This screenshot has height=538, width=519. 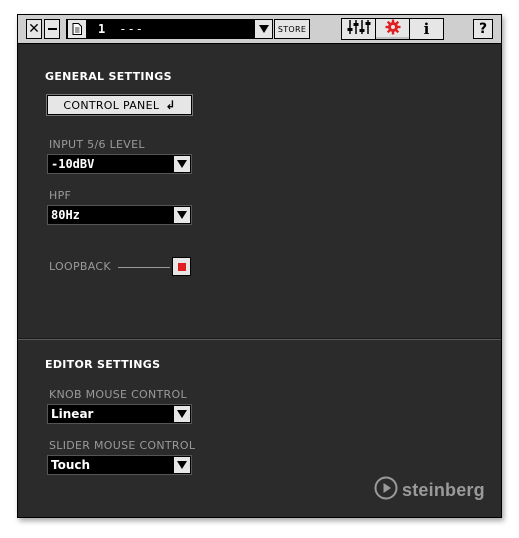 I want to click on steinberg-logo: steinberg, so click(x=429, y=490).